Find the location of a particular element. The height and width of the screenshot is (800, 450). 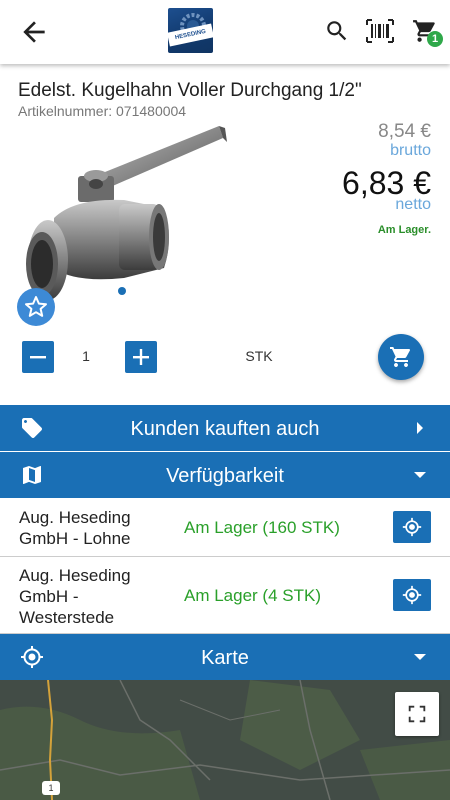

product-image is located at coordinates (122, 213).